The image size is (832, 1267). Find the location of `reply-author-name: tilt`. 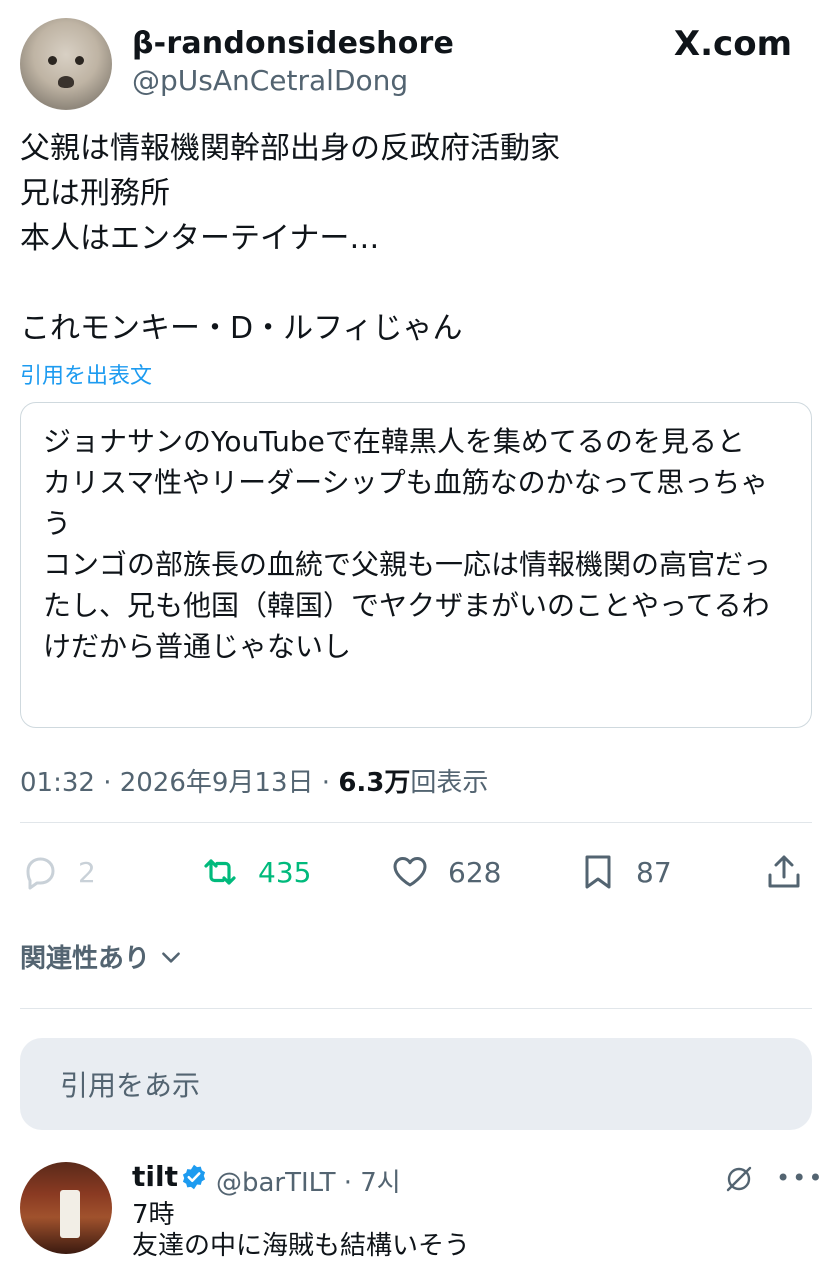

reply-author-name: tilt is located at coordinates (155, 1176).